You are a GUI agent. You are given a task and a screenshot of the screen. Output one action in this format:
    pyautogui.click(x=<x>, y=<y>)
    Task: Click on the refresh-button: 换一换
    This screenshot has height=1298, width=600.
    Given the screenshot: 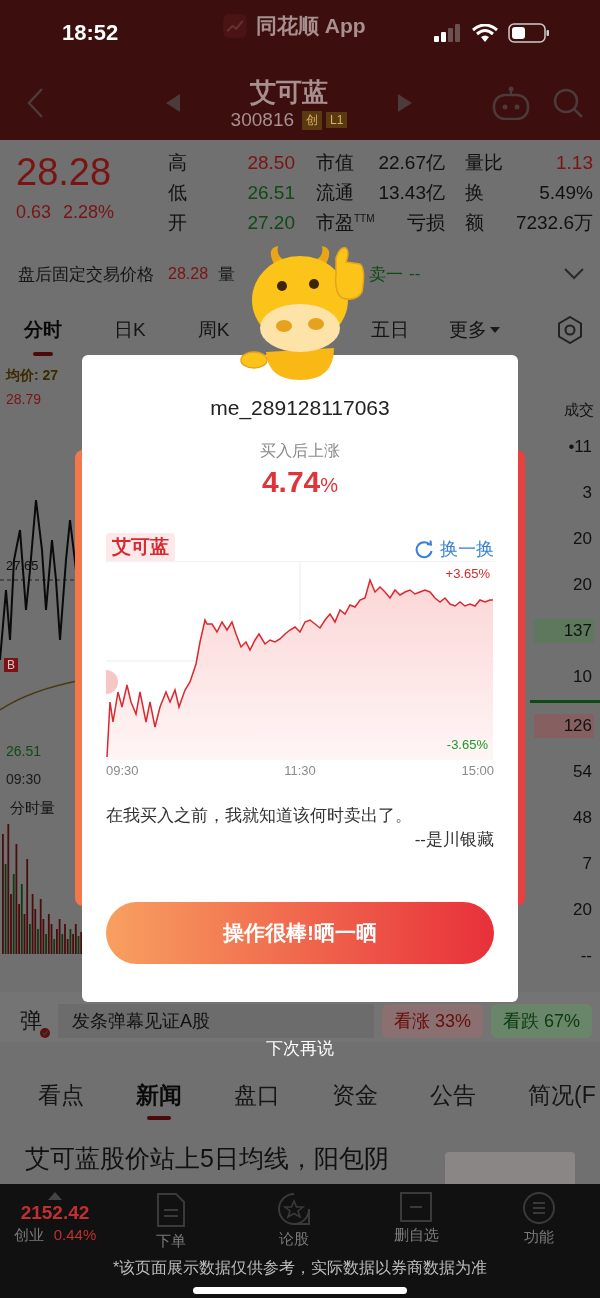 What is the action you would take?
    pyautogui.click(x=454, y=549)
    